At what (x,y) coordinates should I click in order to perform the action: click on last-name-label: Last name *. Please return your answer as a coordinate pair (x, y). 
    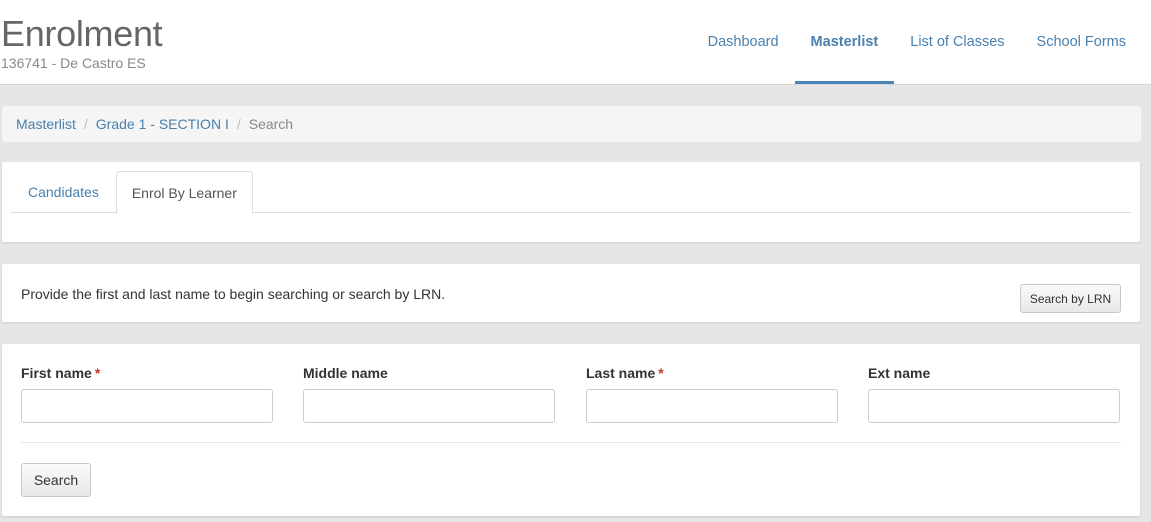
    Looking at the image, I should click on (712, 374).